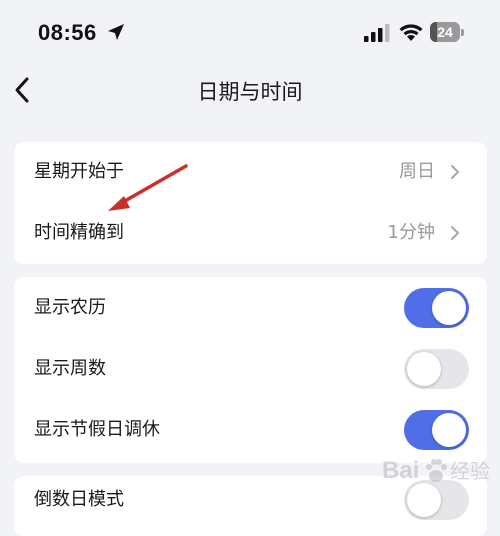 The height and width of the screenshot is (536, 500). I want to click on baidu-watermark-icon: Bai 经验, so click(436, 470).